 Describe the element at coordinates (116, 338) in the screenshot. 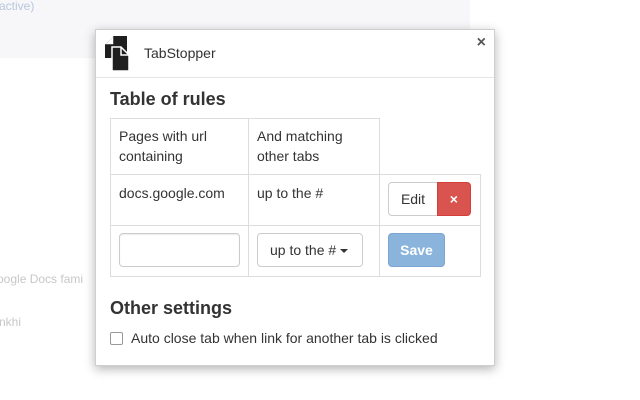

I see `auto-close-checkbox` at that location.